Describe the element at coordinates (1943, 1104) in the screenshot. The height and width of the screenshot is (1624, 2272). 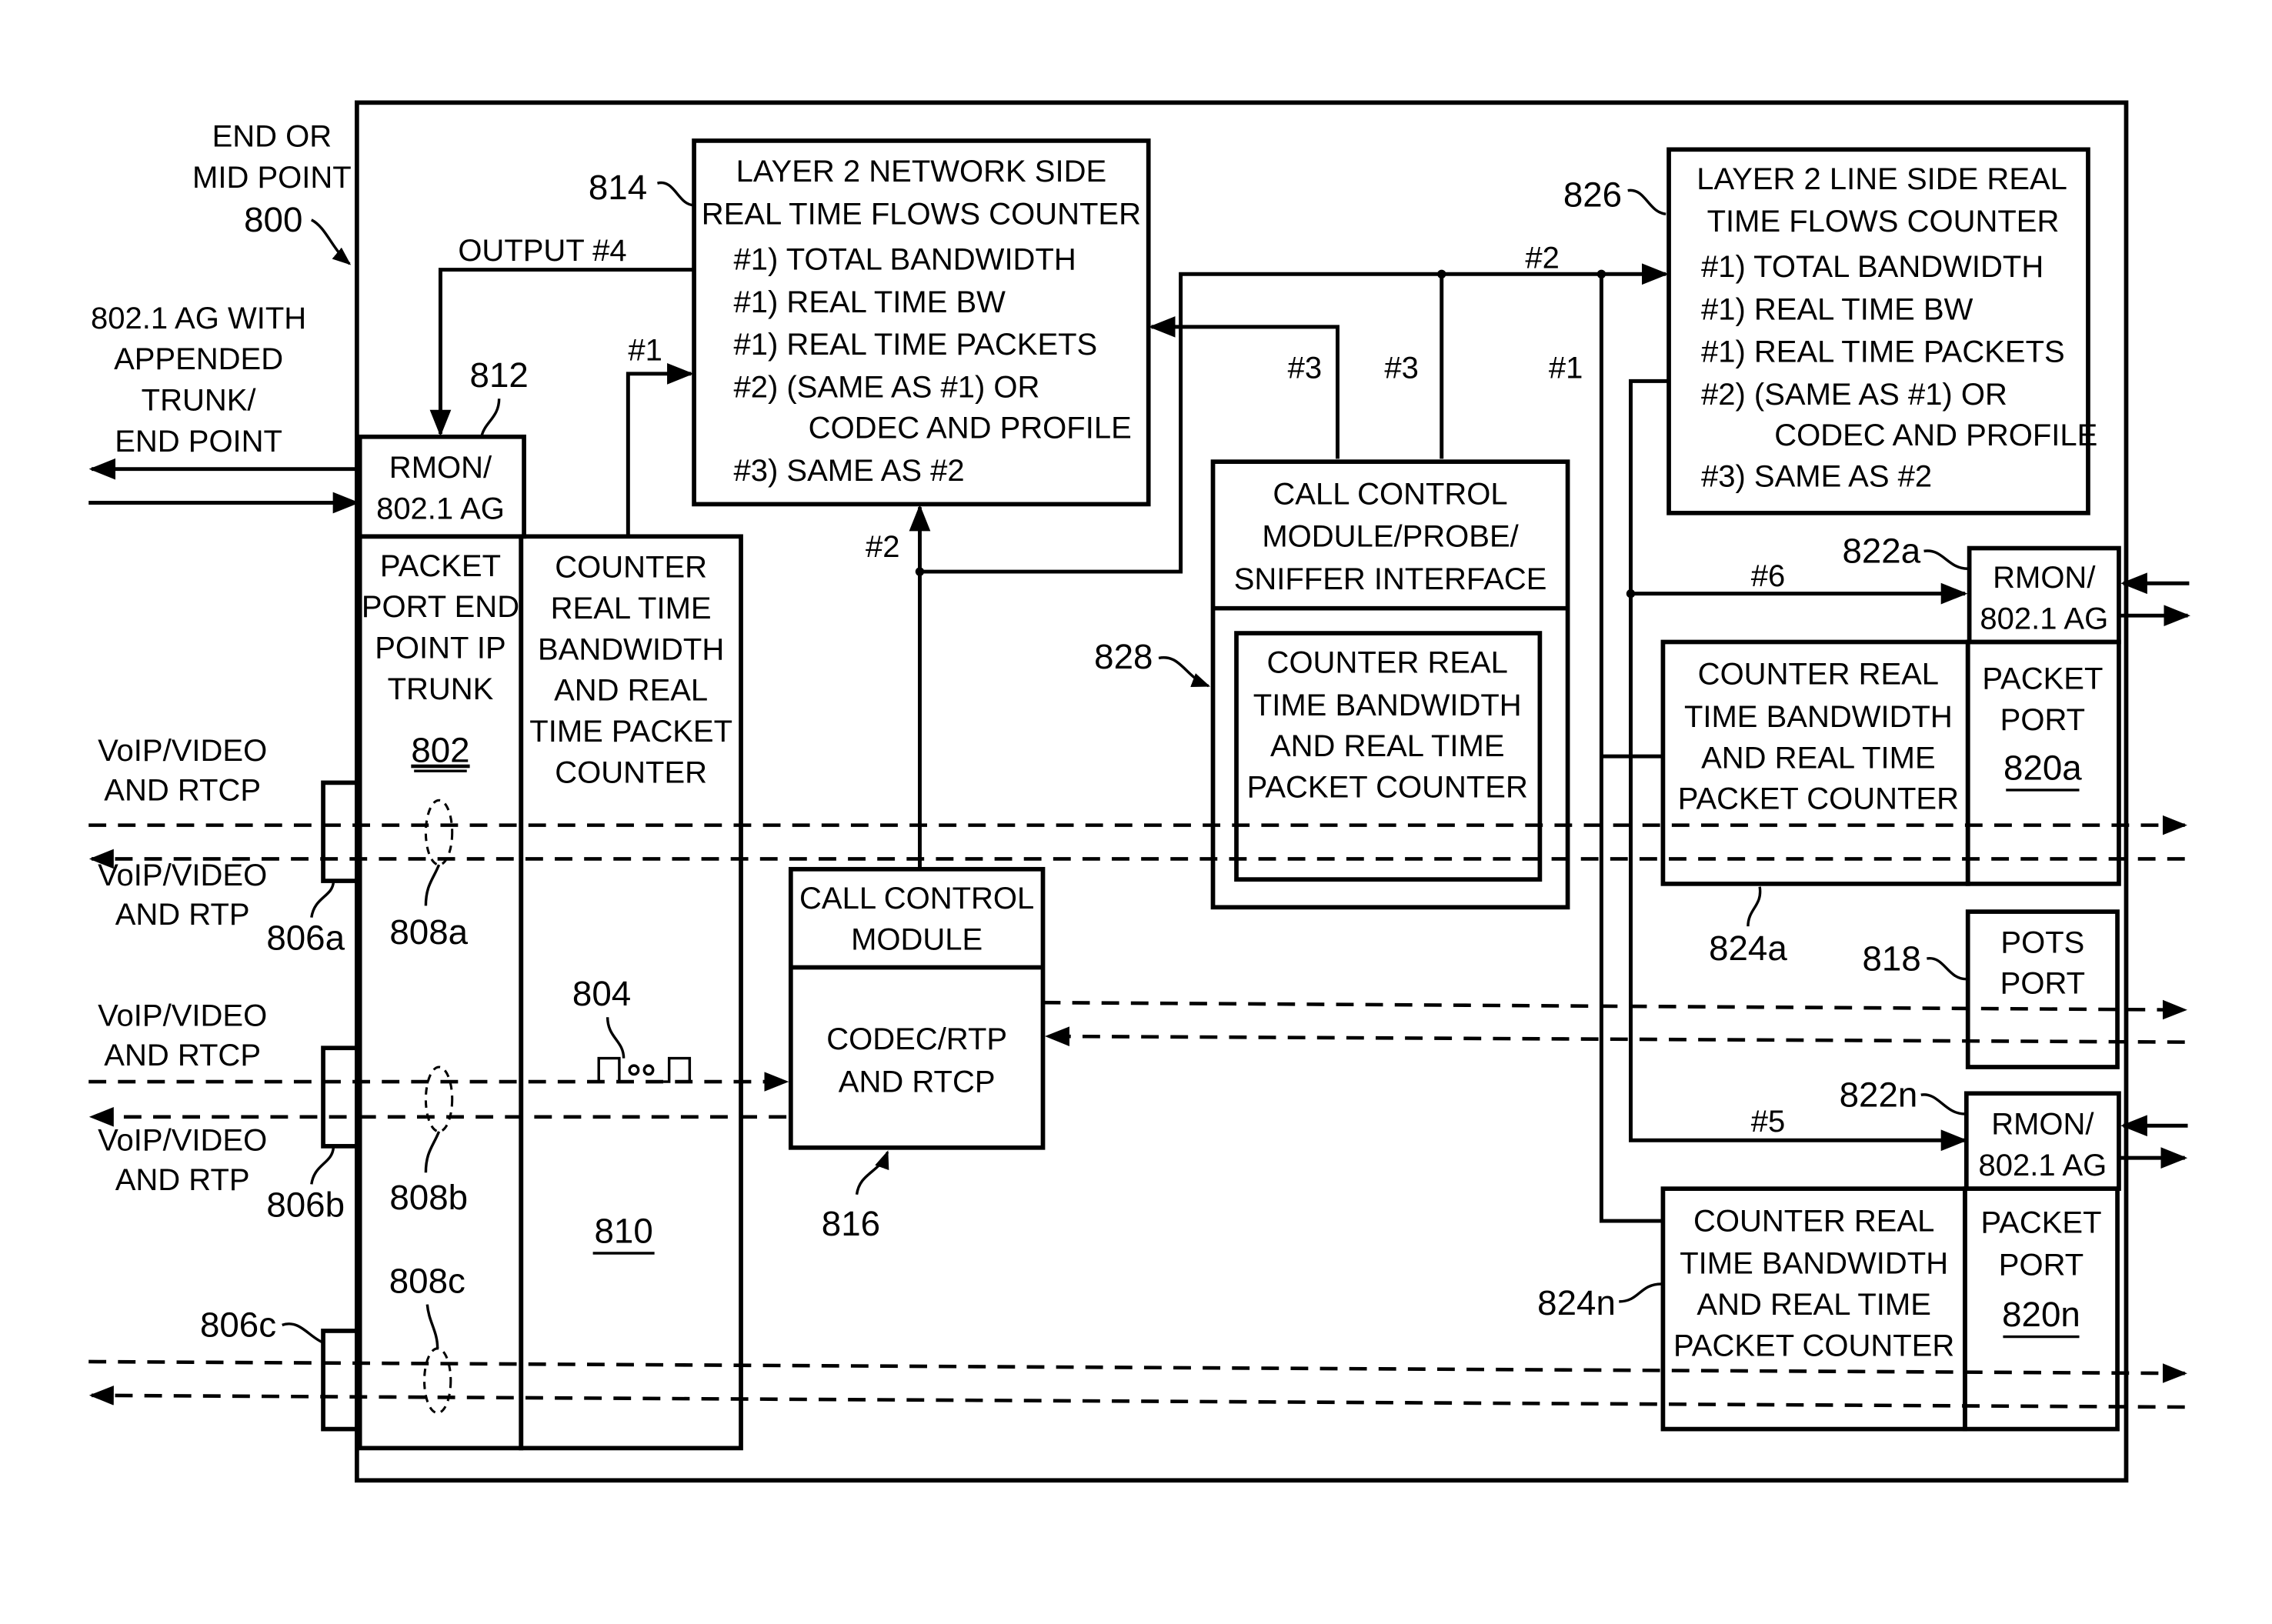
I see `leader-822n` at that location.